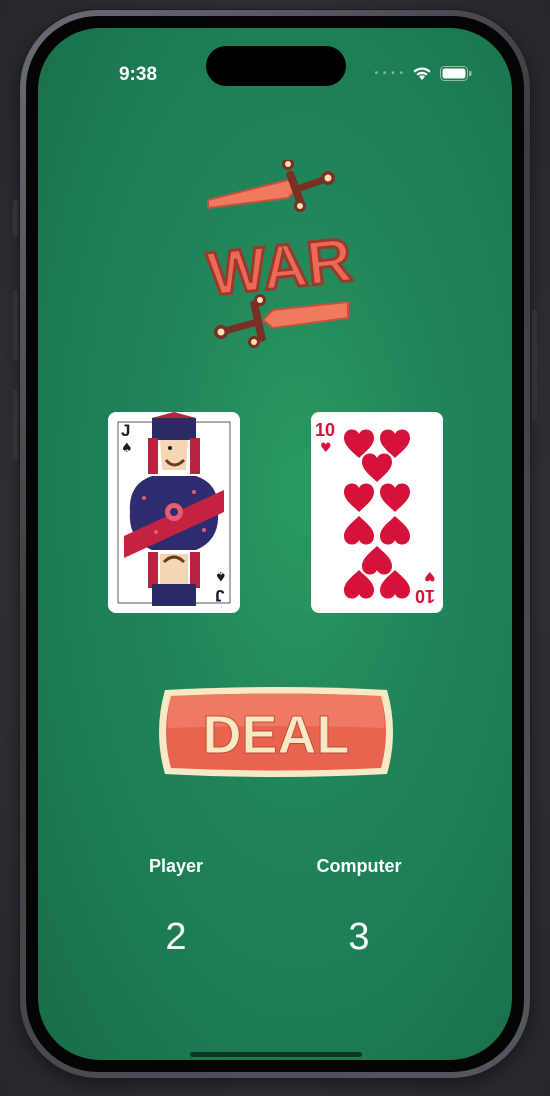 The height and width of the screenshot is (1096, 550). I want to click on war-logo: WAR, so click(278, 254).